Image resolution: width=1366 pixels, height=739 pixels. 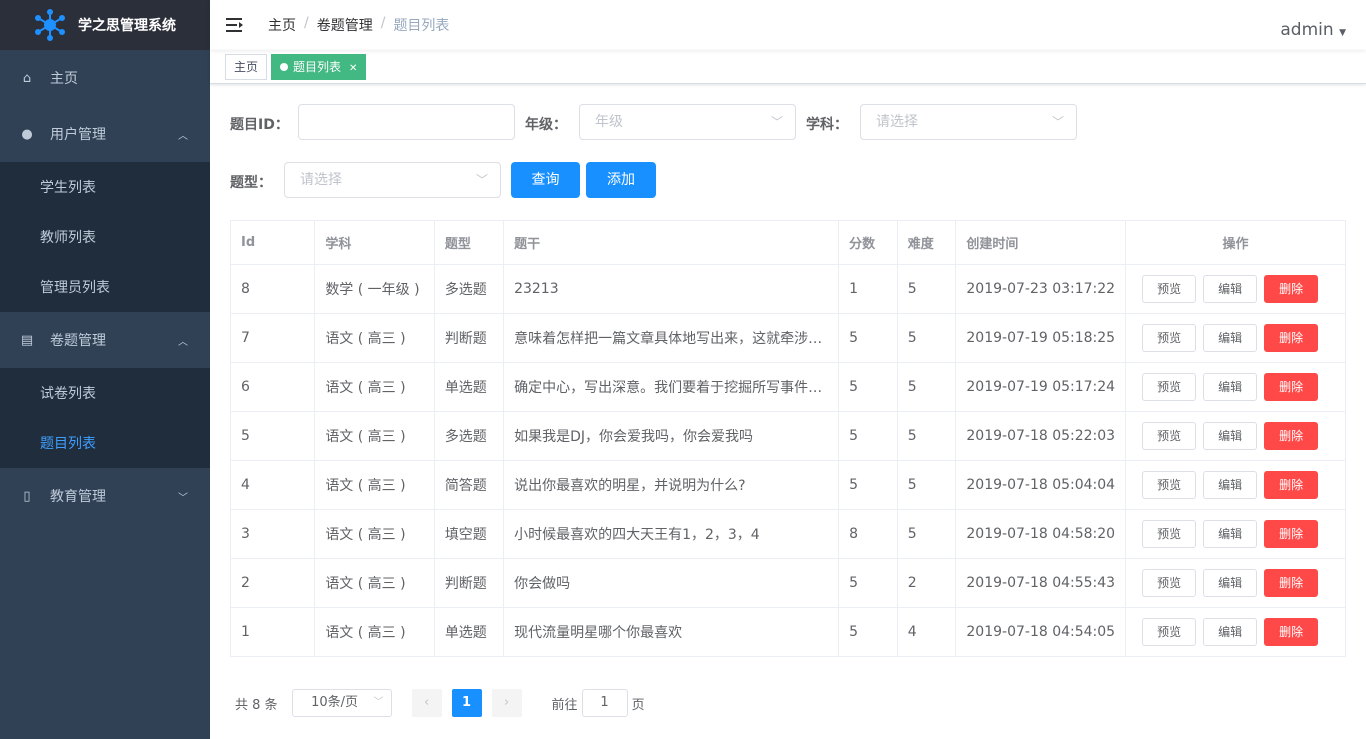 I want to click on hamburger-icon, so click(x=235, y=25).